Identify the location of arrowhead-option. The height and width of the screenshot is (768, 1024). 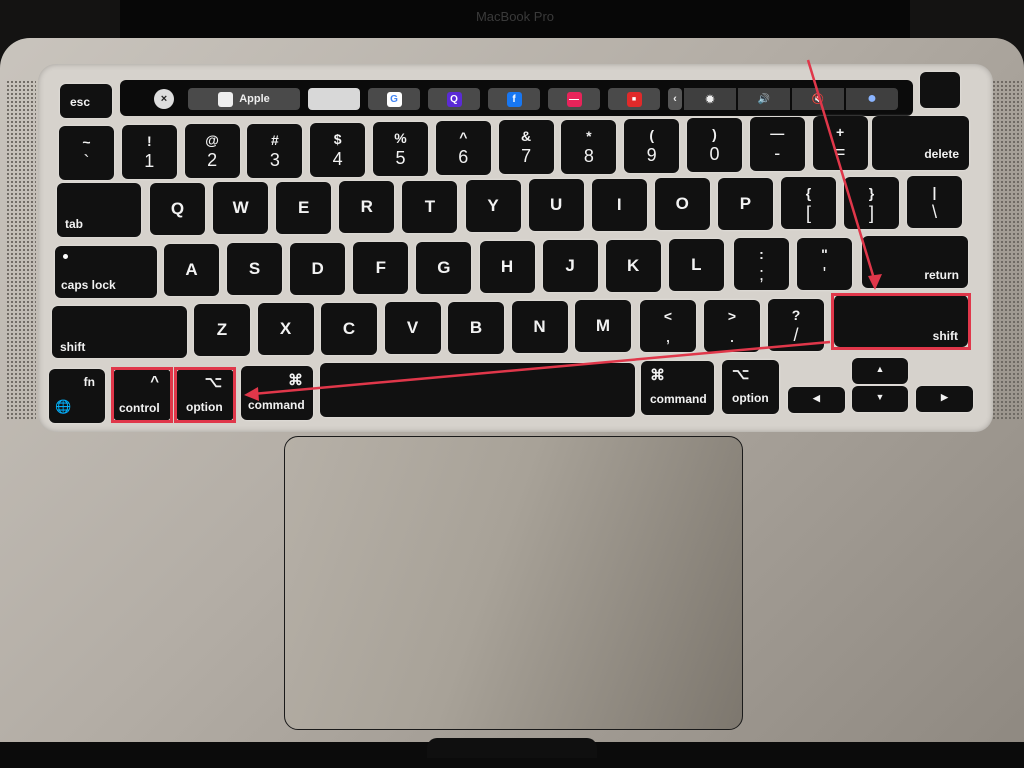
(251, 394).